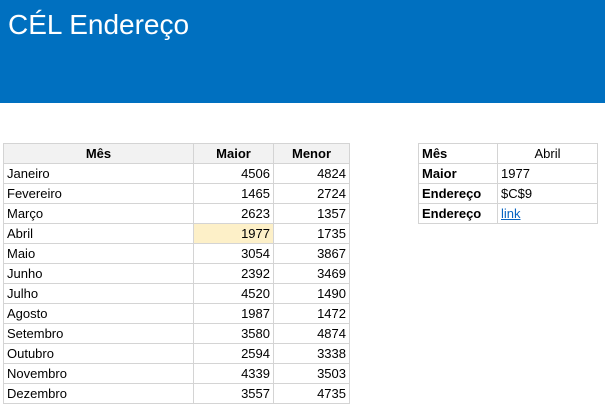 The width and height of the screenshot is (605, 406). What do you see at coordinates (233, 393) in the screenshot?
I see `cell-maior: 3557` at bounding box center [233, 393].